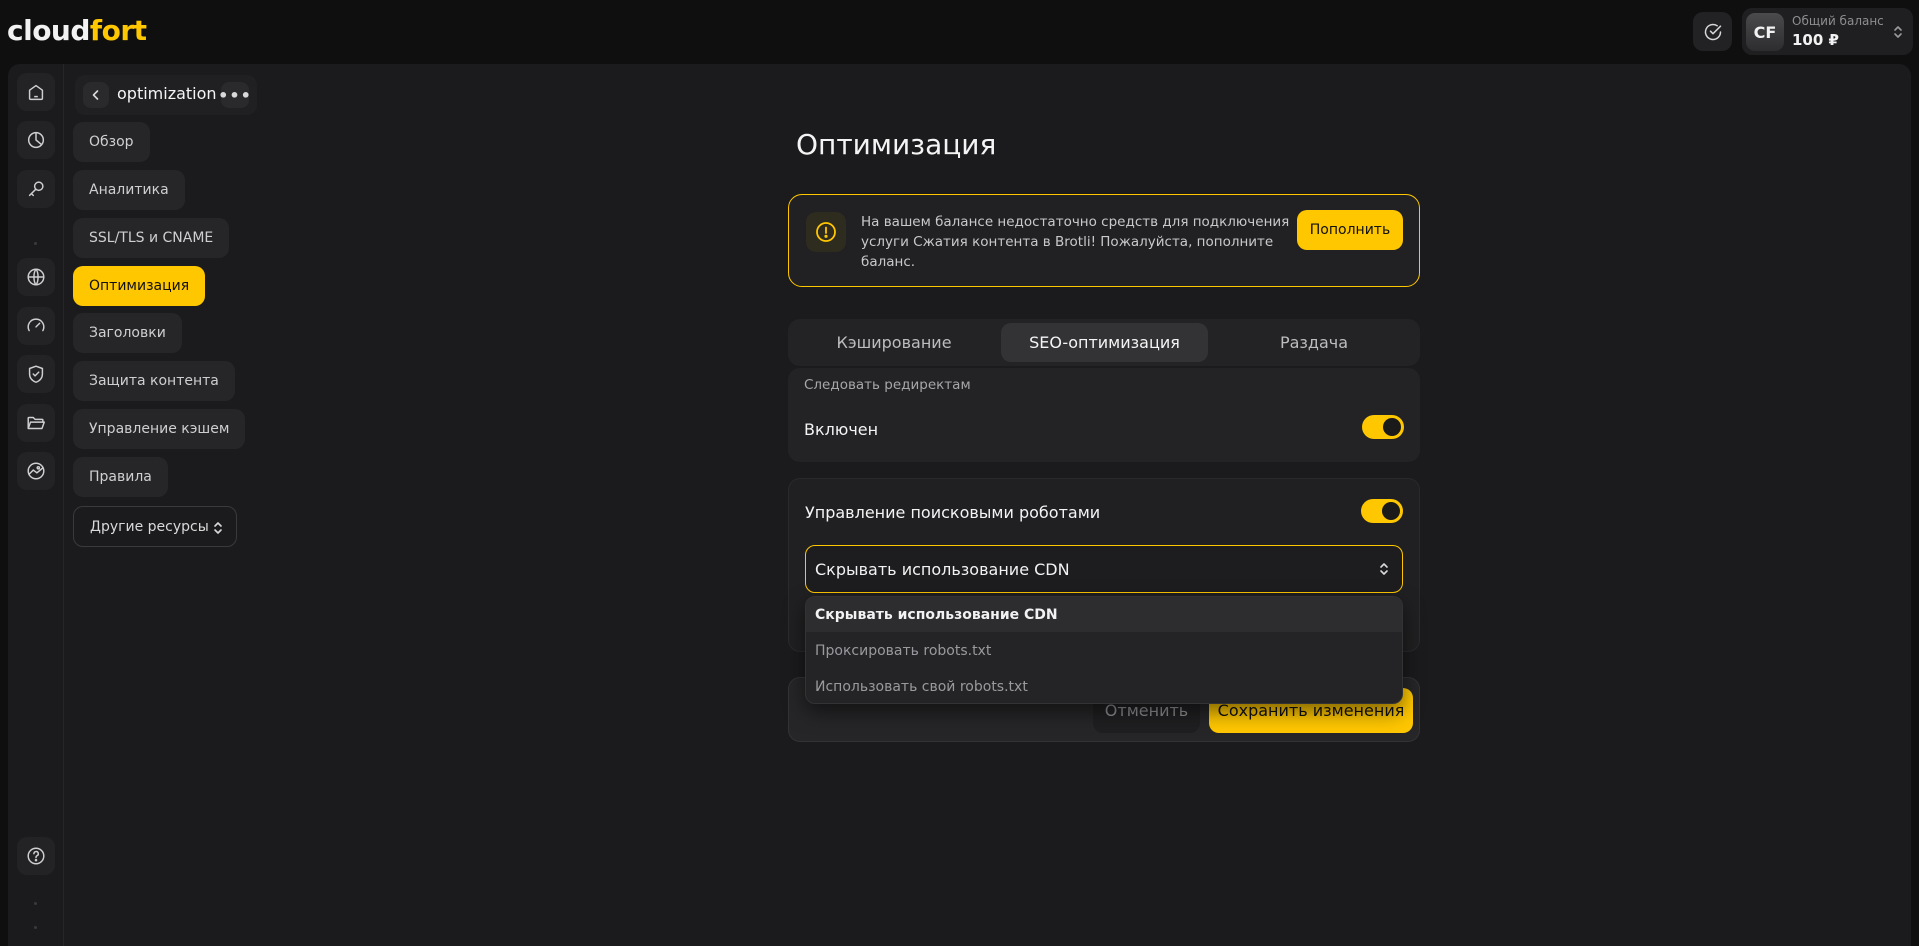 The image size is (1919, 946). I want to click on robots-mode-select: Скрывать использование CDN, so click(1104, 569).